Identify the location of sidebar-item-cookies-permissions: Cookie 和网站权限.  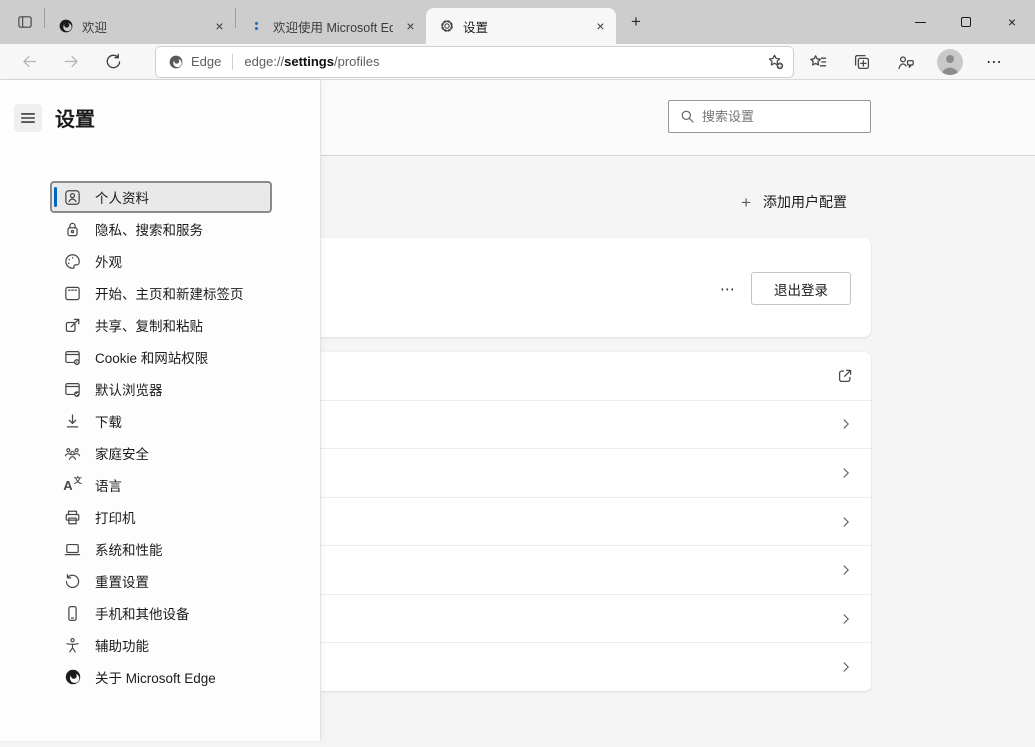
(161, 357).